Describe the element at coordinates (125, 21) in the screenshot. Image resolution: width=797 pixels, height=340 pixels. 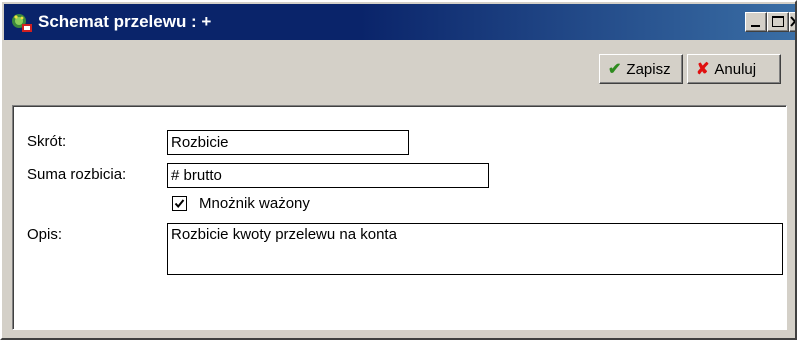
I see `window-title: Schemat przelewu : +` at that location.